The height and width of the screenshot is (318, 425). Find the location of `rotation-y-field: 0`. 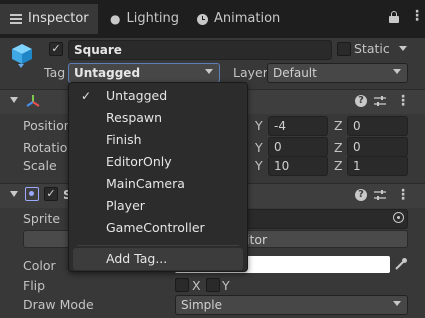

rotation-y-field: 0 is located at coordinates (298, 147).